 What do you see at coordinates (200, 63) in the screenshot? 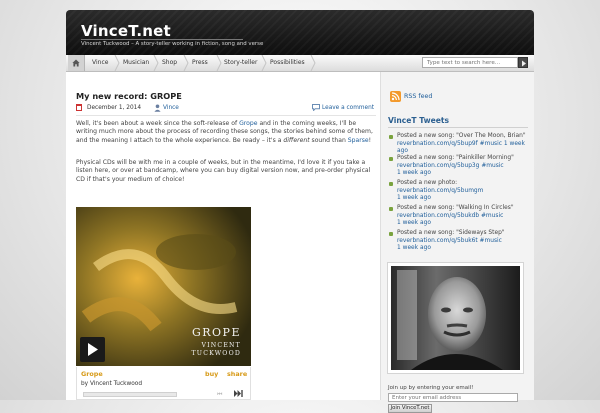
I see `nav-item-press: Press` at bounding box center [200, 63].